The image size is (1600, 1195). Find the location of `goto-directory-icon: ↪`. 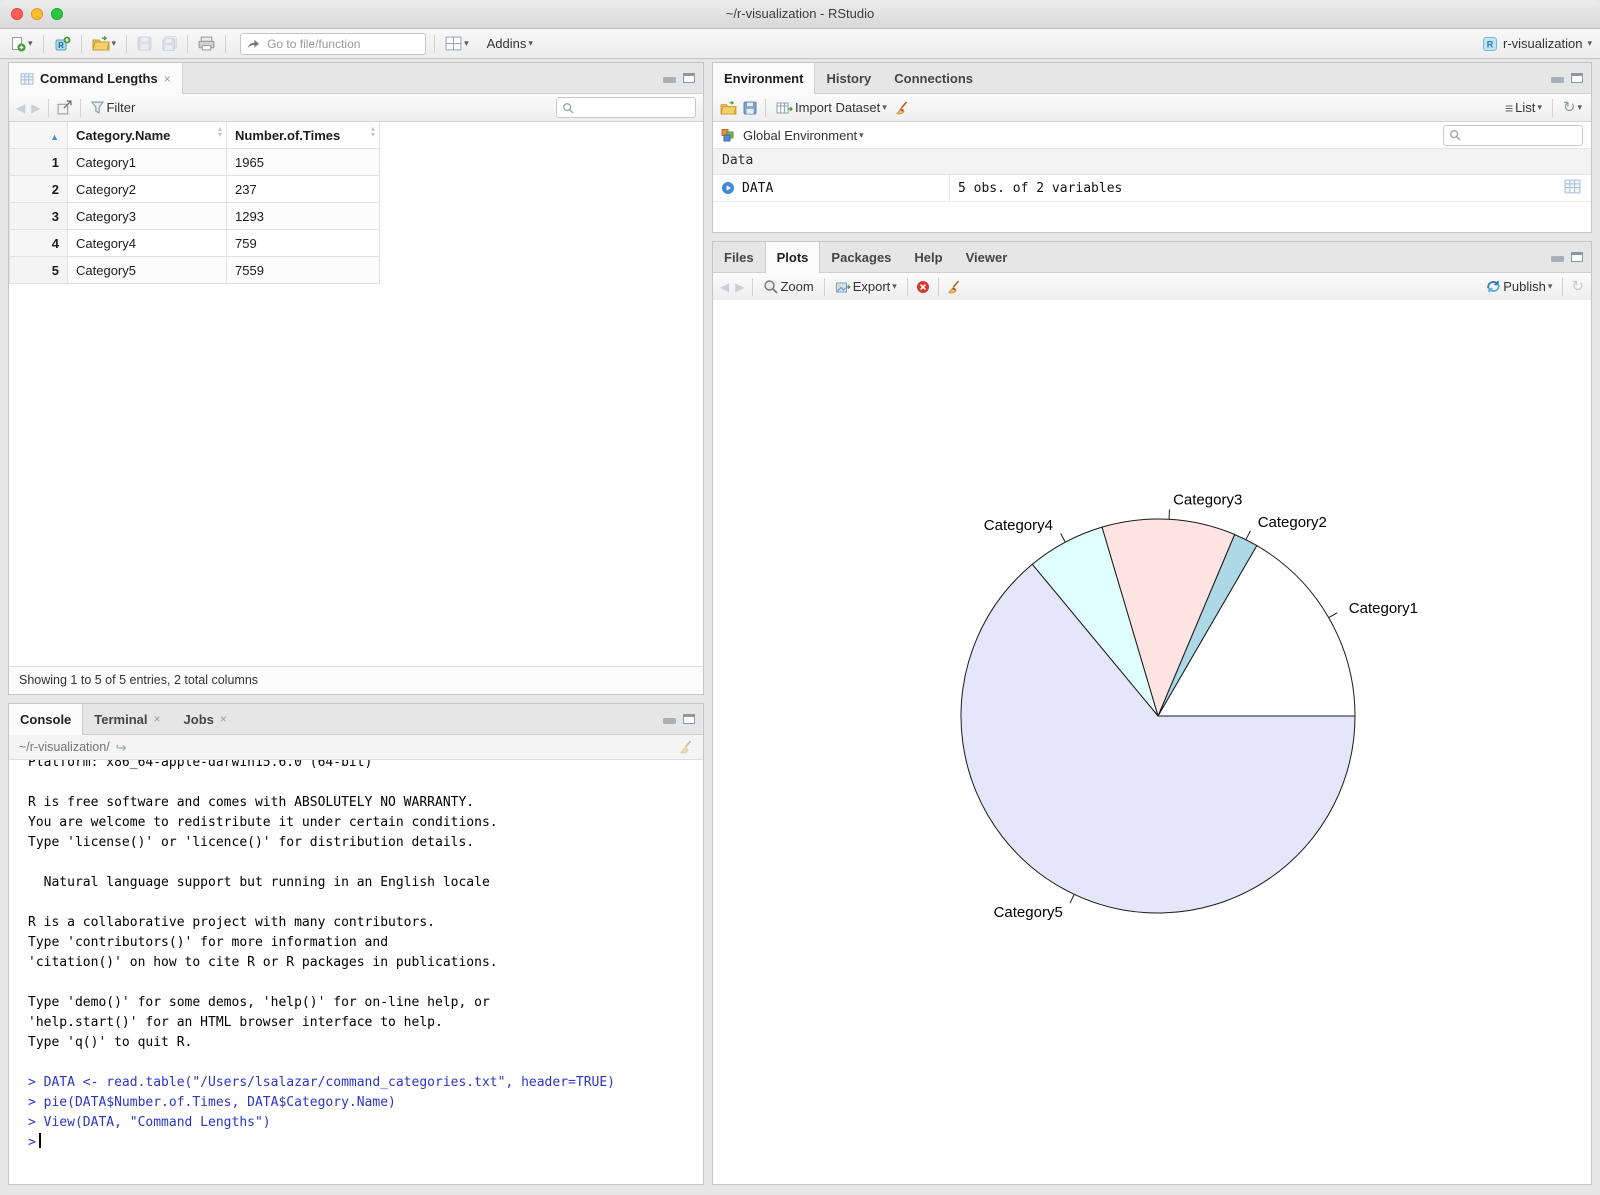

goto-directory-icon: ↪ is located at coordinates (121, 747).